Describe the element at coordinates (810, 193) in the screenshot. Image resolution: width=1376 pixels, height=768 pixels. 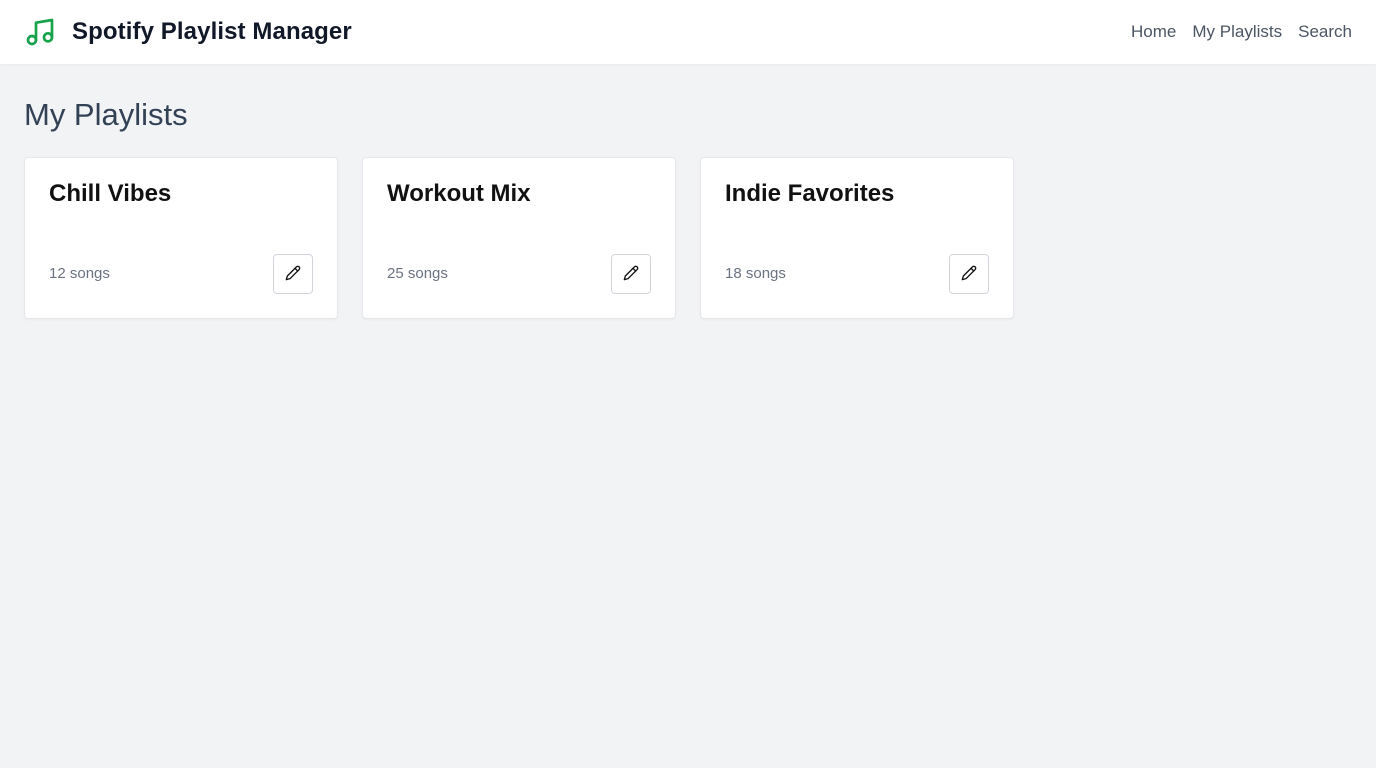
I see `playlist-title: Indie Favorites` at that location.